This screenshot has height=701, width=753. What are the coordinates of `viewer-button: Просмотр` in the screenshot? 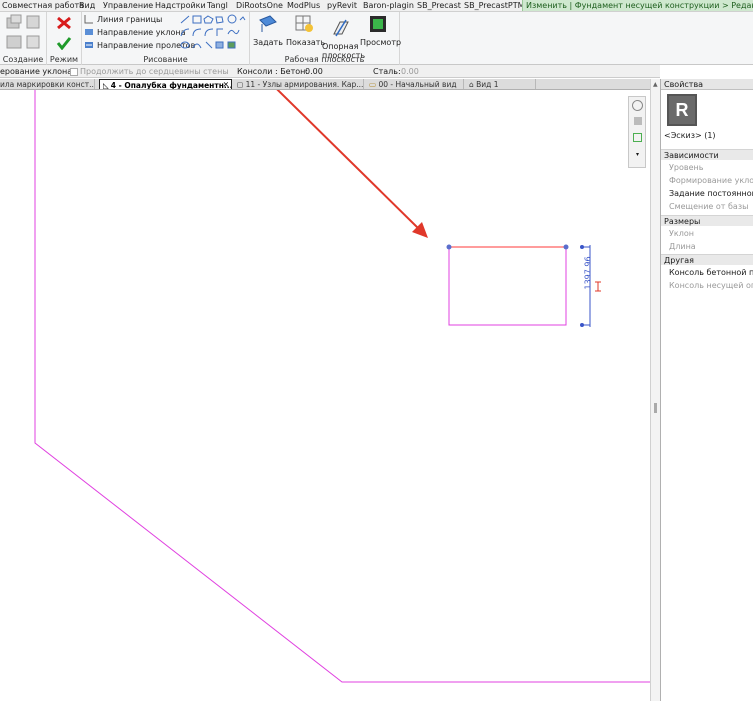 It's located at (380, 30).